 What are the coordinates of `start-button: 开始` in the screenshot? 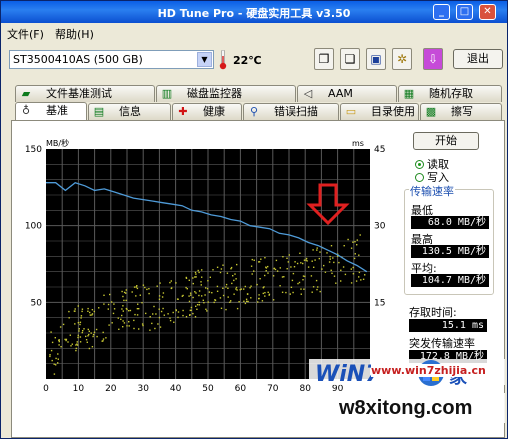 It's located at (446, 141).